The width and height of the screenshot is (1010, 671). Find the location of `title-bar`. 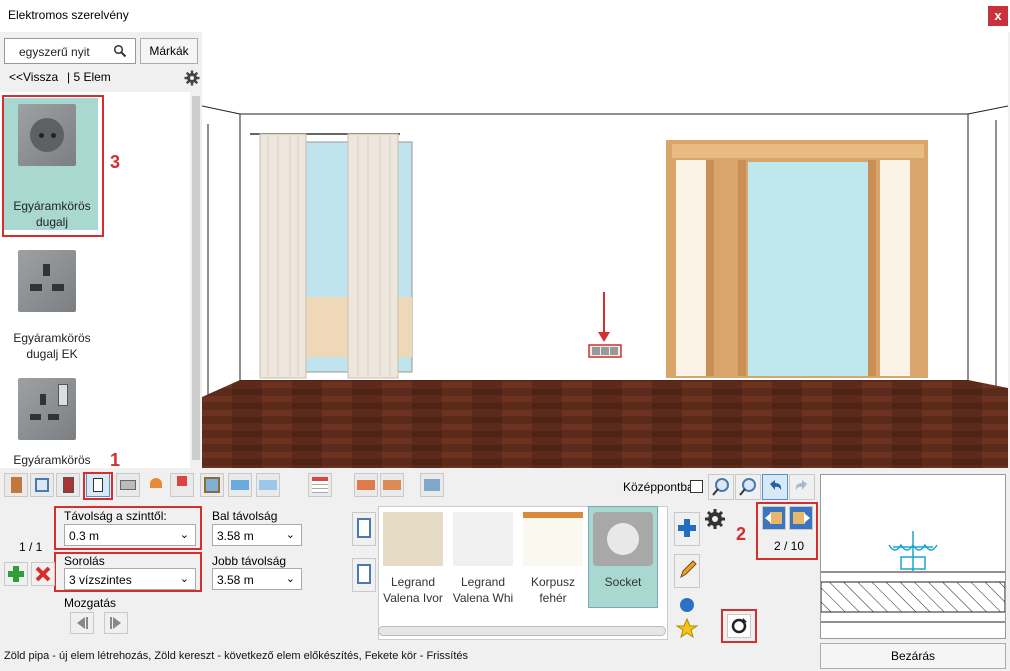

title-bar is located at coordinates (505, 16).